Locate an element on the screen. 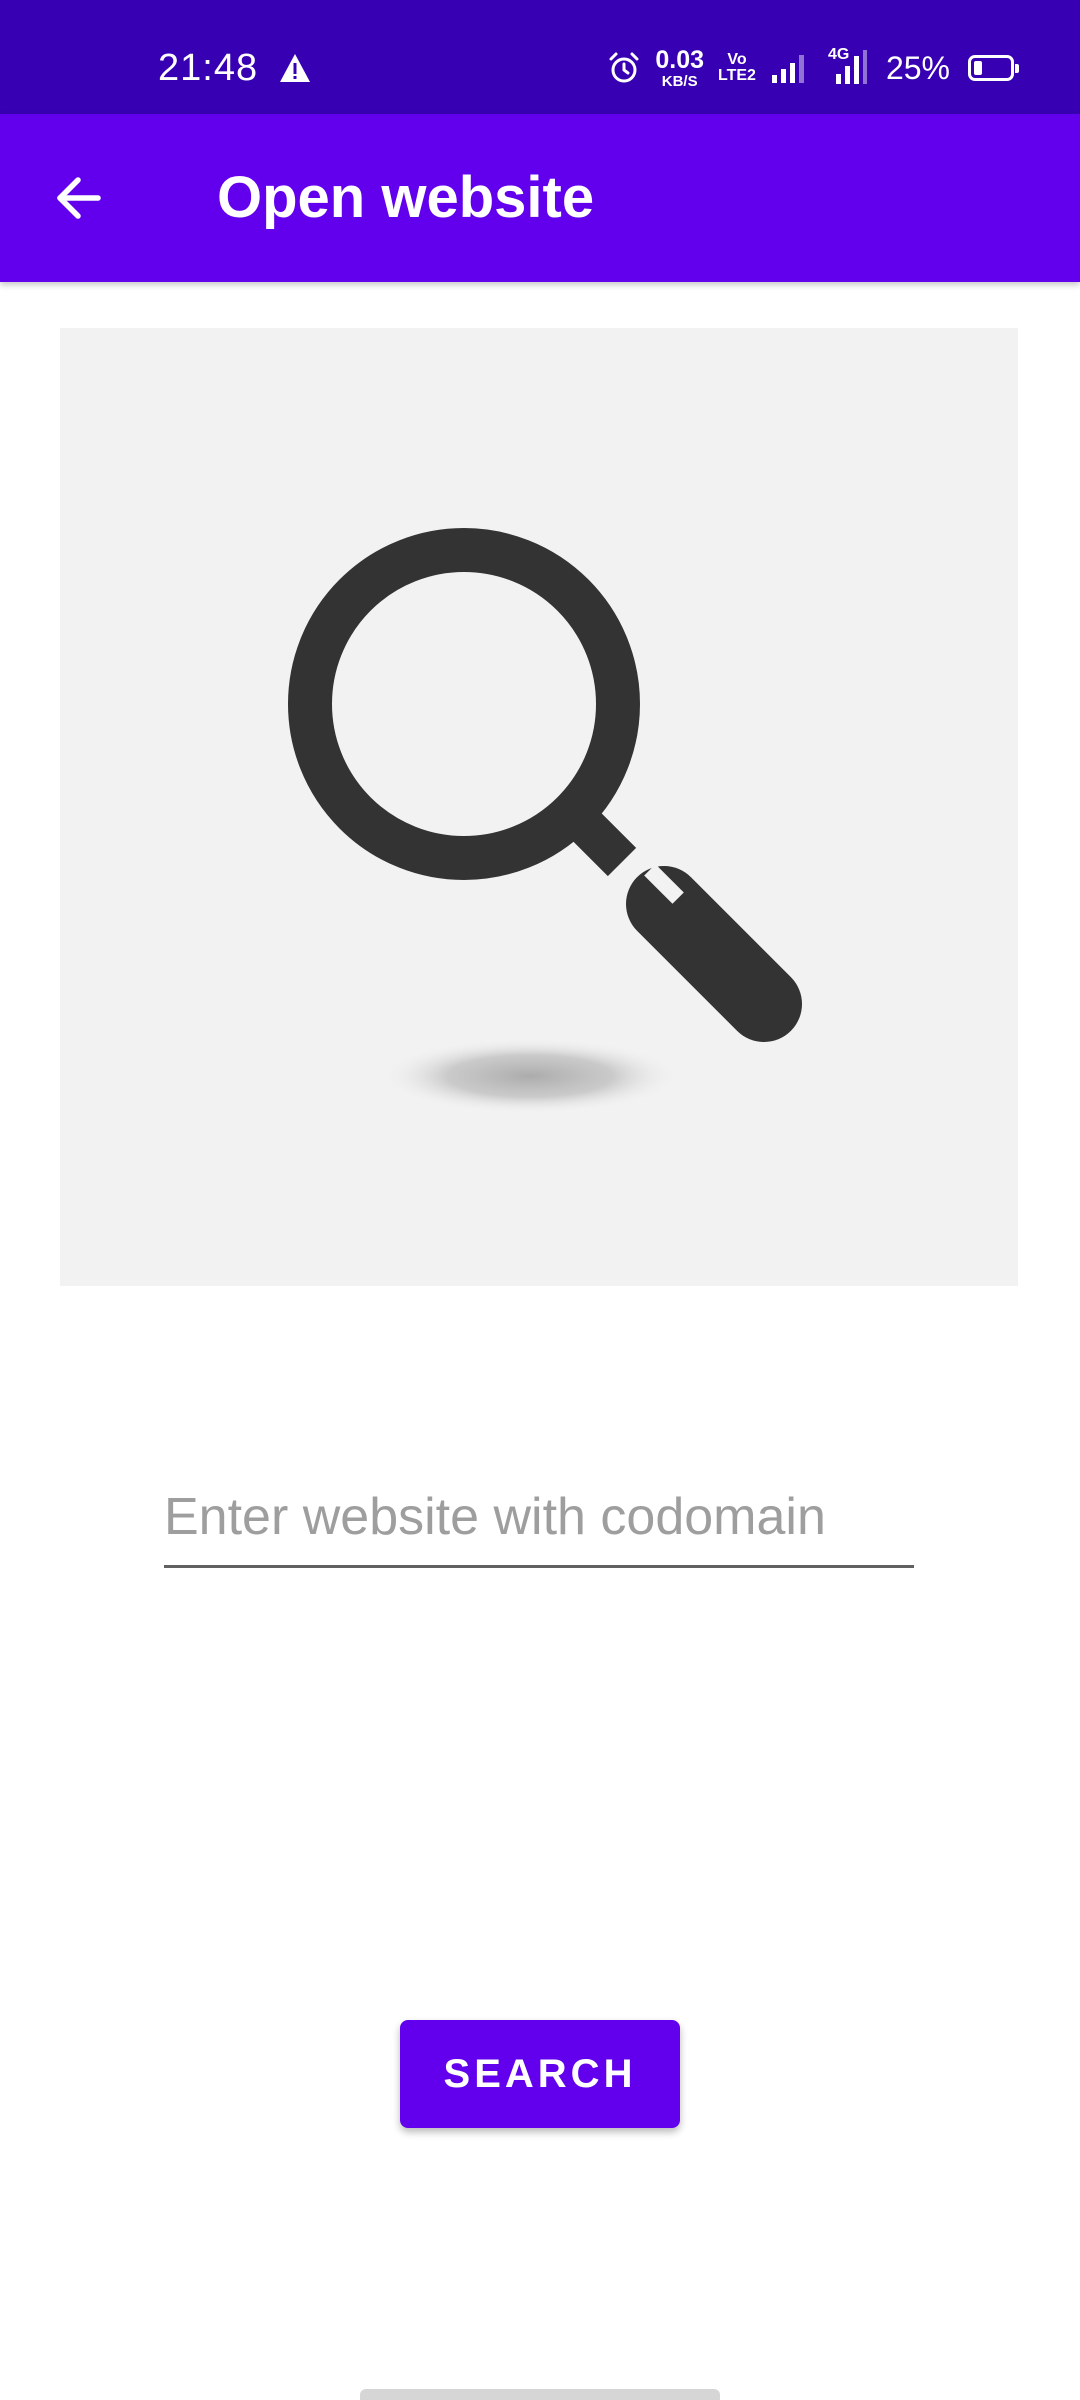 This screenshot has width=1080, height=2400. website-input-container is located at coordinates (539, 1524).